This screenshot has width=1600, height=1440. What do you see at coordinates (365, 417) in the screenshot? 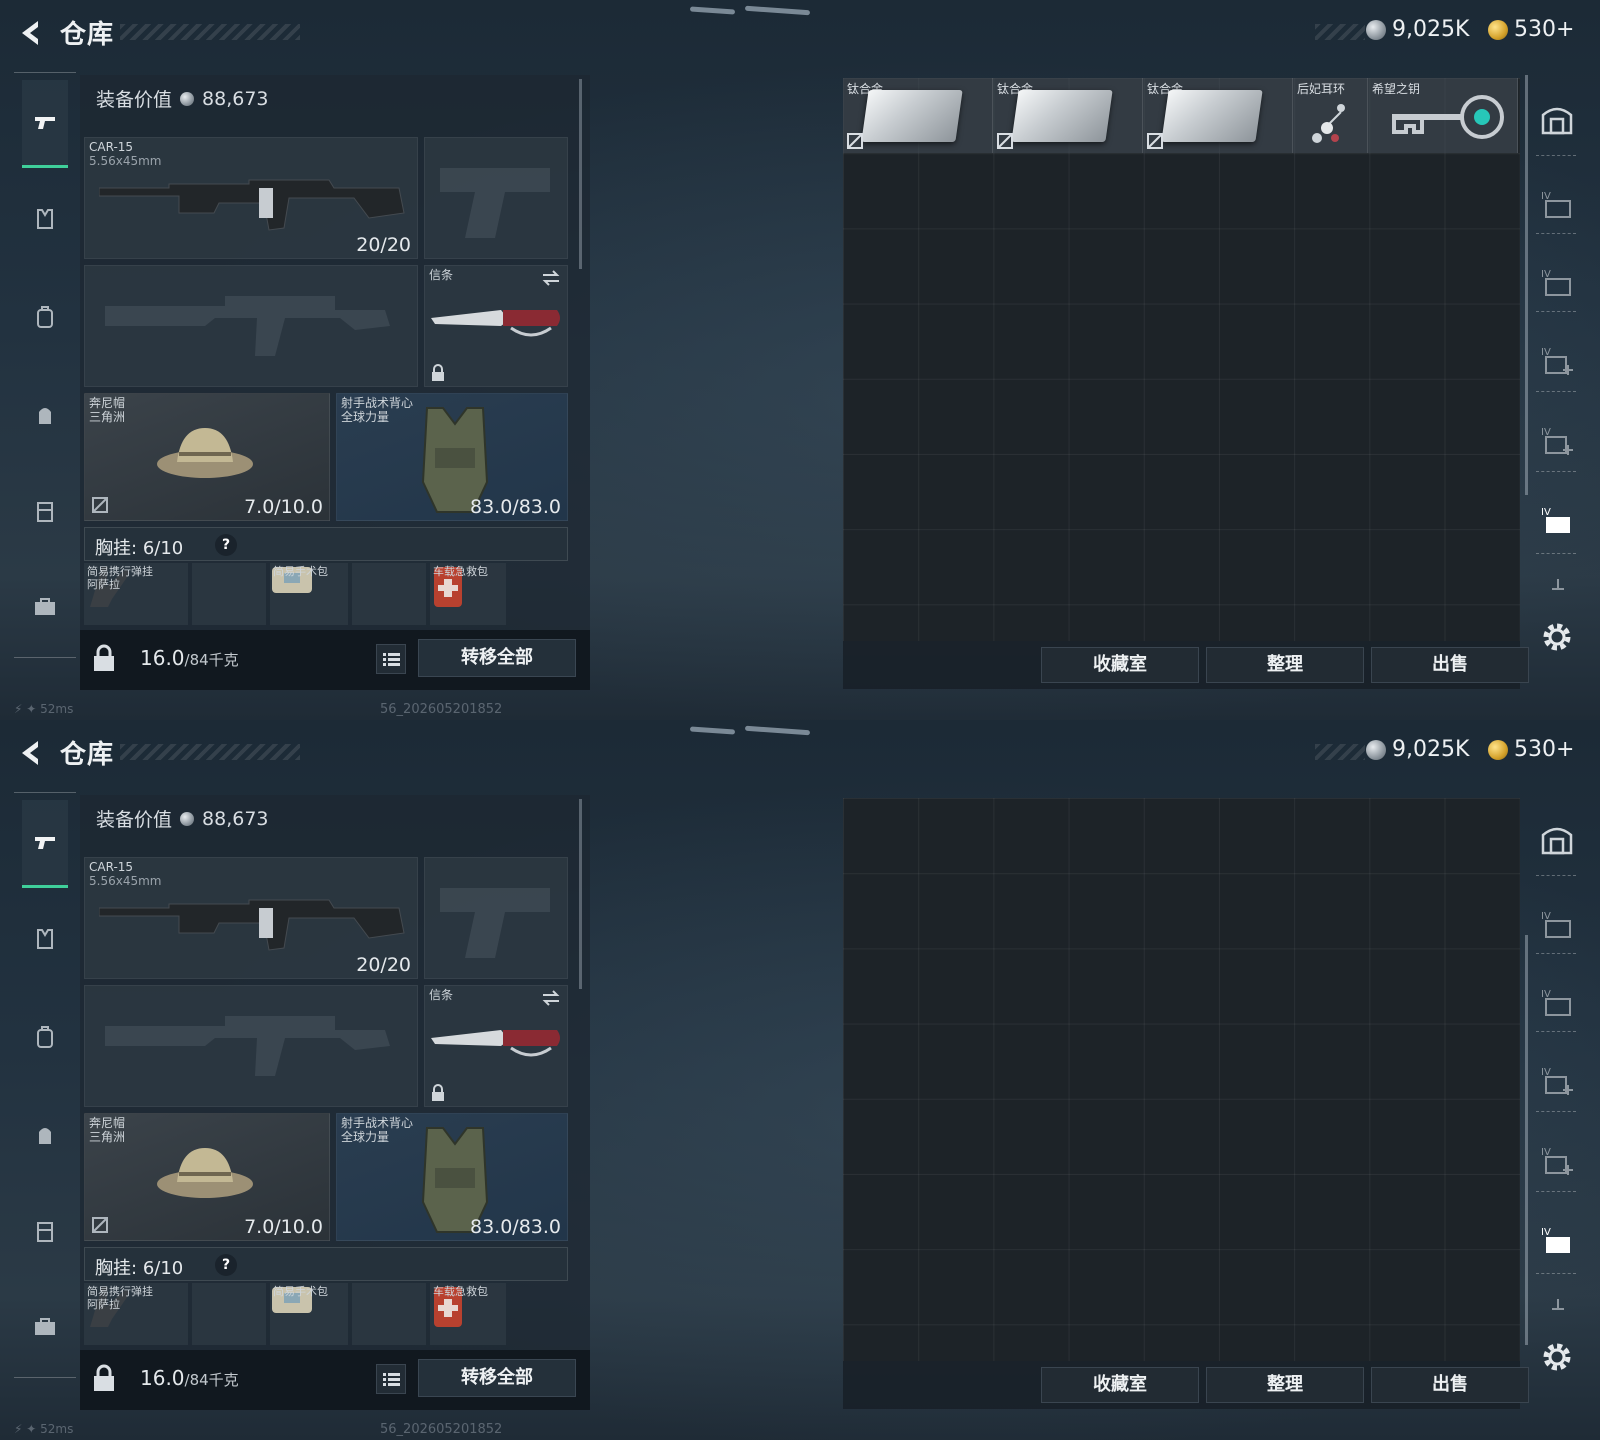
I see `armor-subname: 全球力量` at bounding box center [365, 417].